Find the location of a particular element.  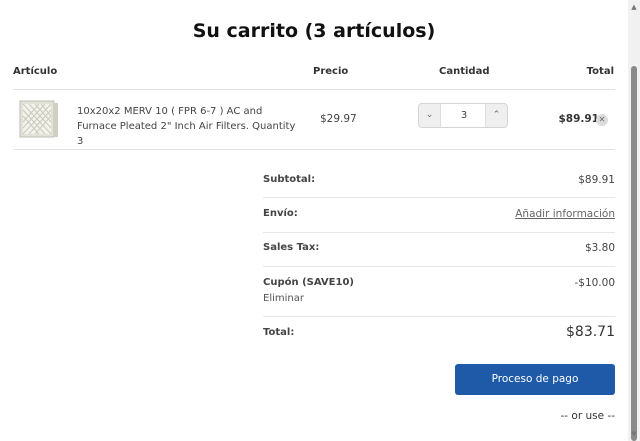

scroll-up-icon: ▲ is located at coordinates (634, 7).